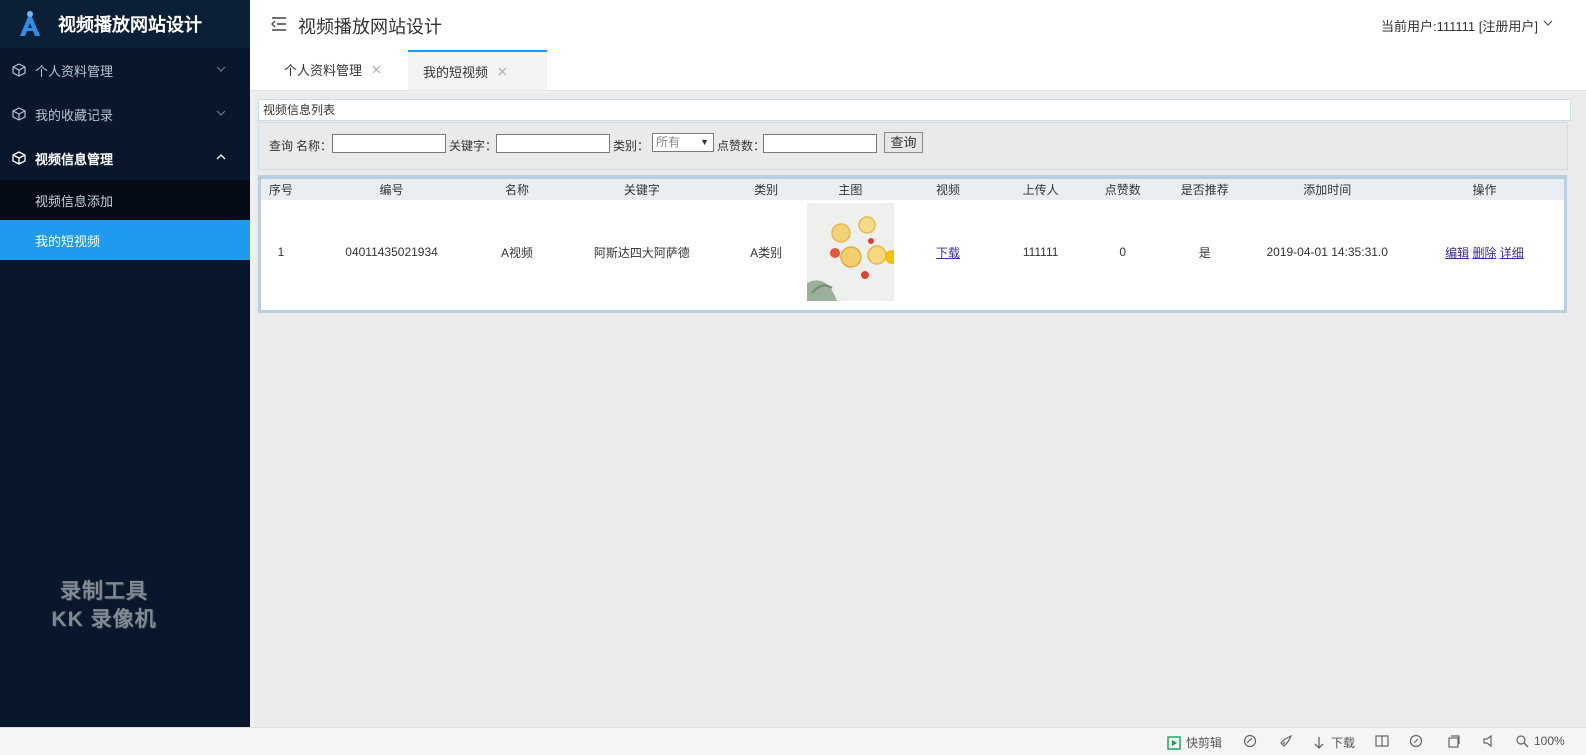 The image size is (1586, 755). Describe the element at coordinates (631, 146) in the screenshot. I see `category-label: 类别：` at that location.